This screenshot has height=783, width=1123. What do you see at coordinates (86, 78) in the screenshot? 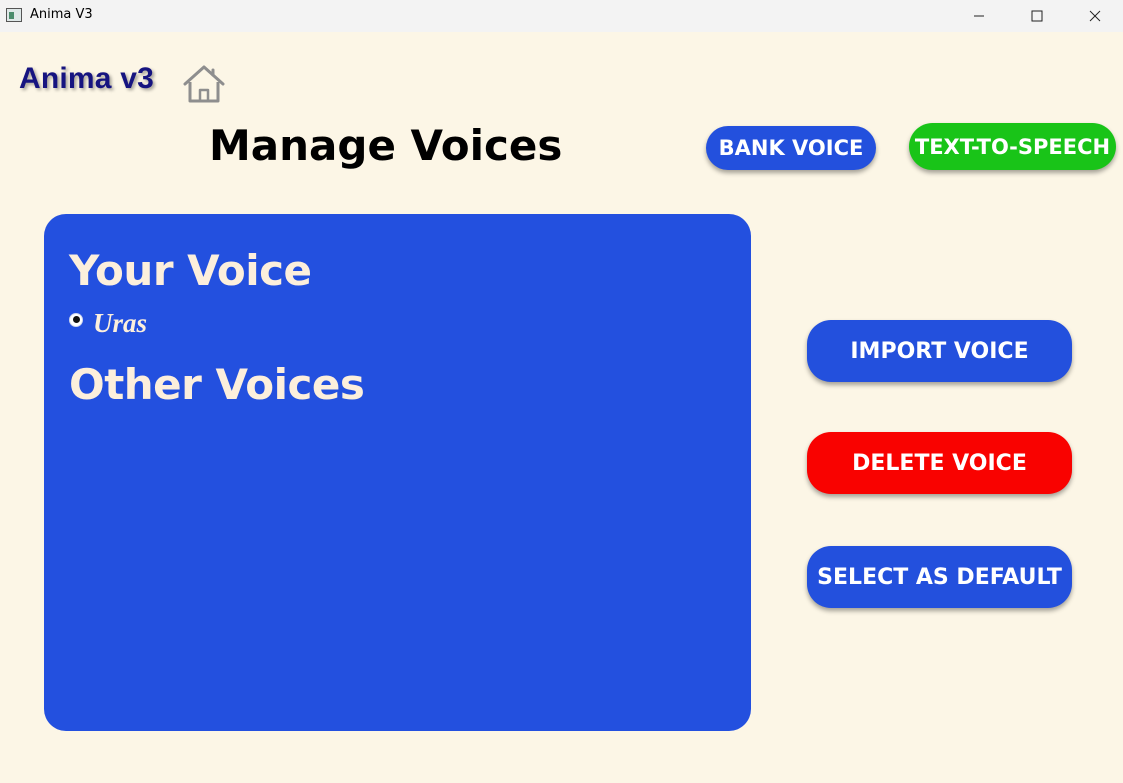
I see `brand-logo-text: Anima v3` at bounding box center [86, 78].